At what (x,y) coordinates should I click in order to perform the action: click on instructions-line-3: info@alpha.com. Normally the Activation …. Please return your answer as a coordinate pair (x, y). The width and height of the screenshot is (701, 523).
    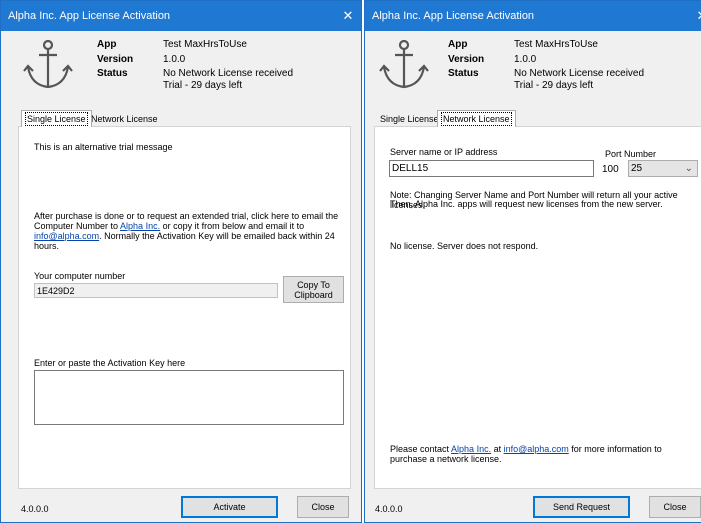
    Looking at the image, I should click on (184, 236).